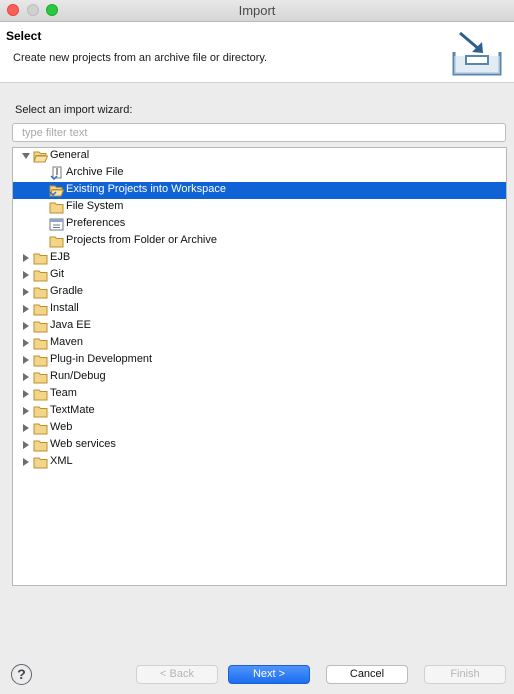 The image size is (514, 694). I want to click on tree-item-java-ee: Java EE, so click(259, 326).